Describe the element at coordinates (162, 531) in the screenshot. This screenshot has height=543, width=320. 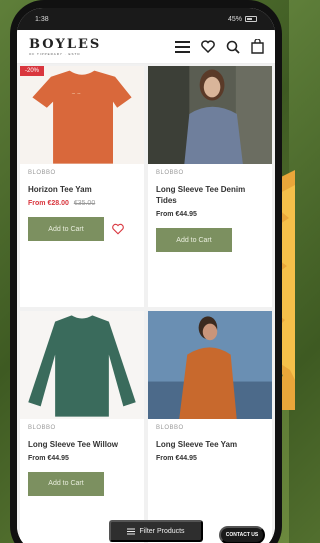
I see `filter-label: Filter Products` at that location.